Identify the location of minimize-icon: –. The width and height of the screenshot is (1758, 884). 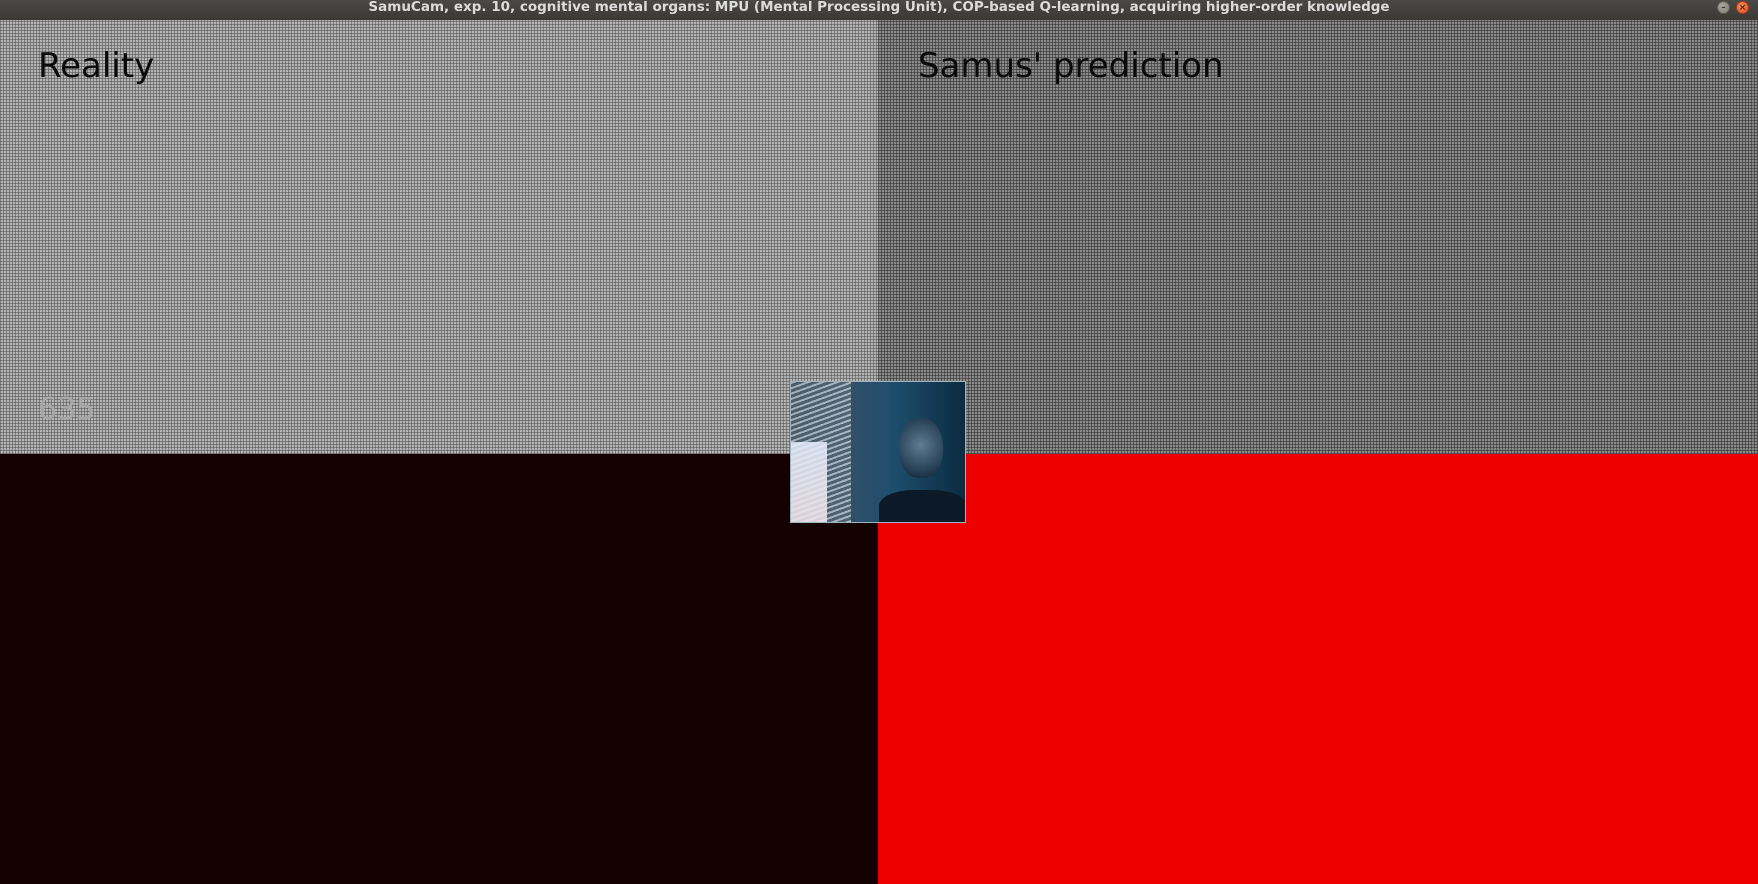
(1723, 7).